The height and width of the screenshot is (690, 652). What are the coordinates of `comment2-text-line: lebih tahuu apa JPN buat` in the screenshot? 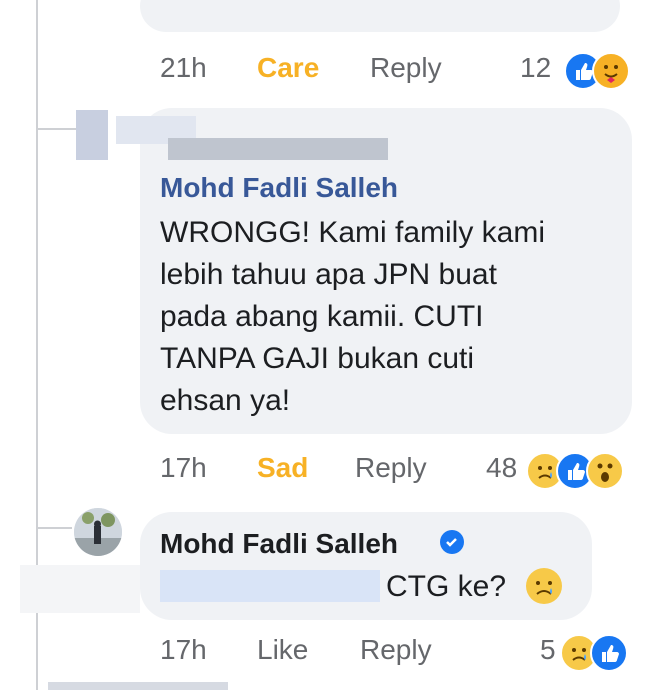 It's located at (328, 274).